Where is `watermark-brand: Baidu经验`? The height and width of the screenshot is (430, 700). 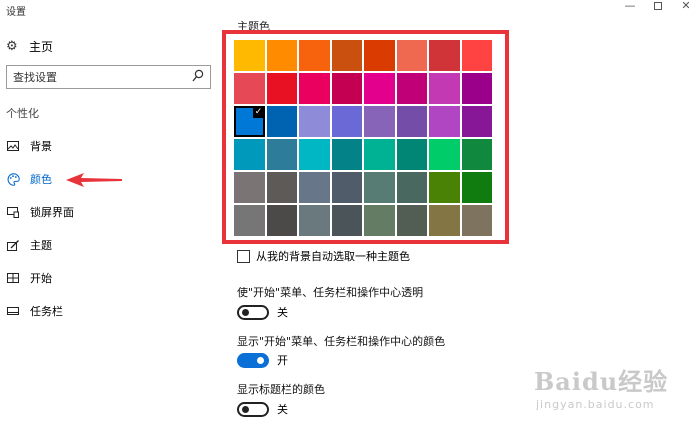
watermark-brand: Baidu经验 is located at coordinates (601, 381).